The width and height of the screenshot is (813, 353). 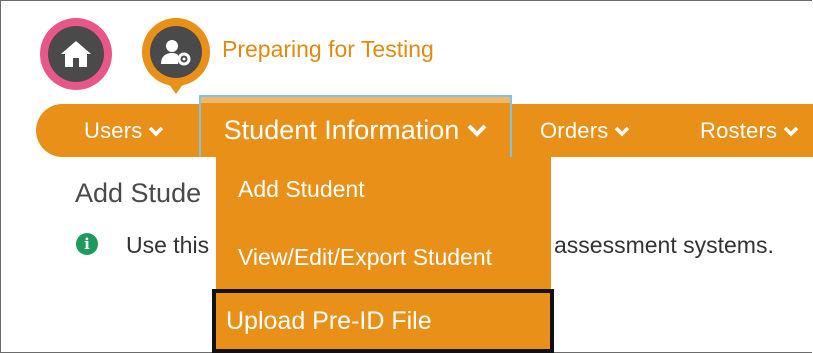 I want to click on nav-users: Users, so click(x=124, y=130).